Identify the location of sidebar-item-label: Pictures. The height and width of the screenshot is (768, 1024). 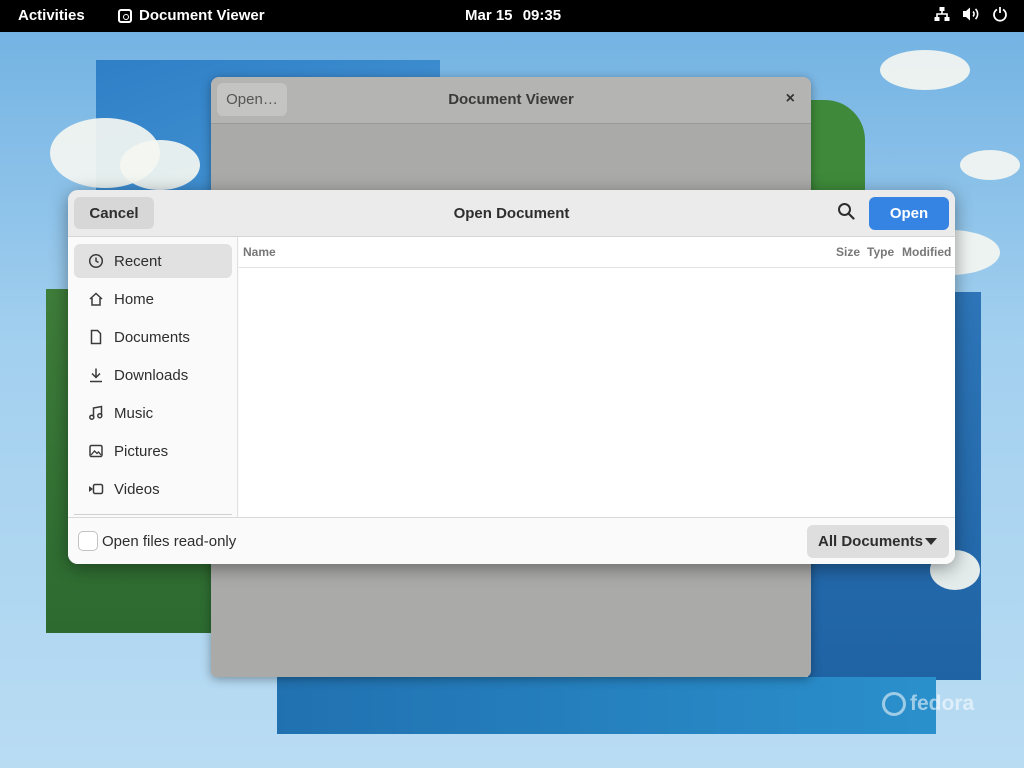
(141, 451).